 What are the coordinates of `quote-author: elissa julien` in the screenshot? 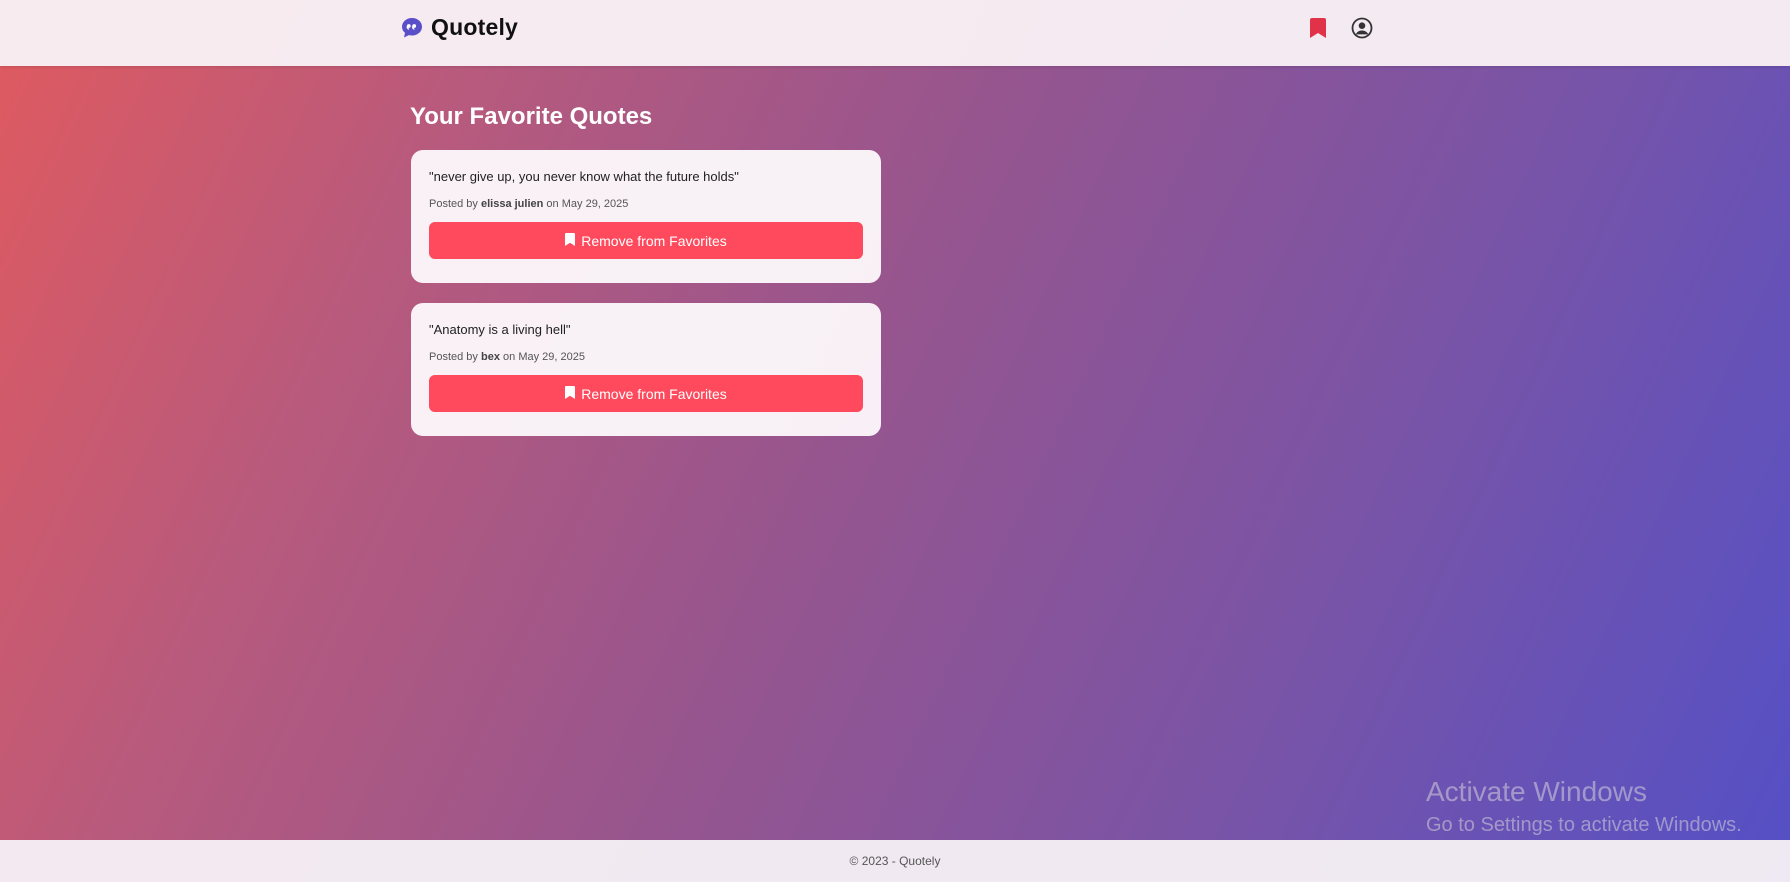 It's located at (512, 204).